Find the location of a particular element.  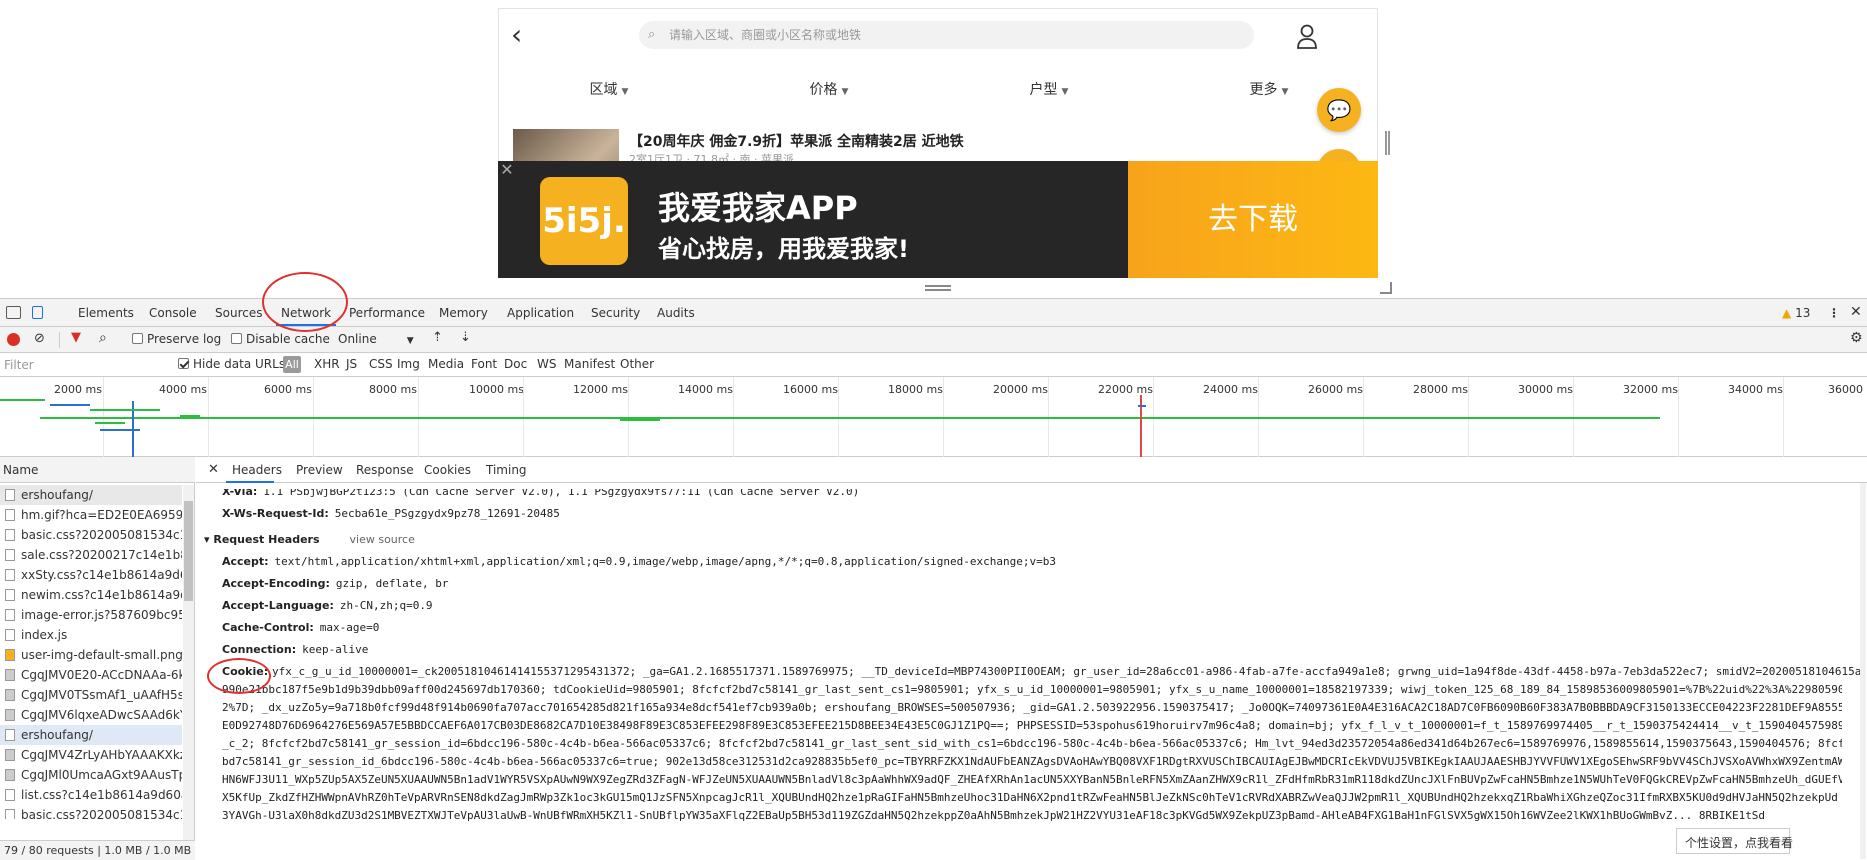

warning-icon: ▲ is located at coordinates (1787, 313).